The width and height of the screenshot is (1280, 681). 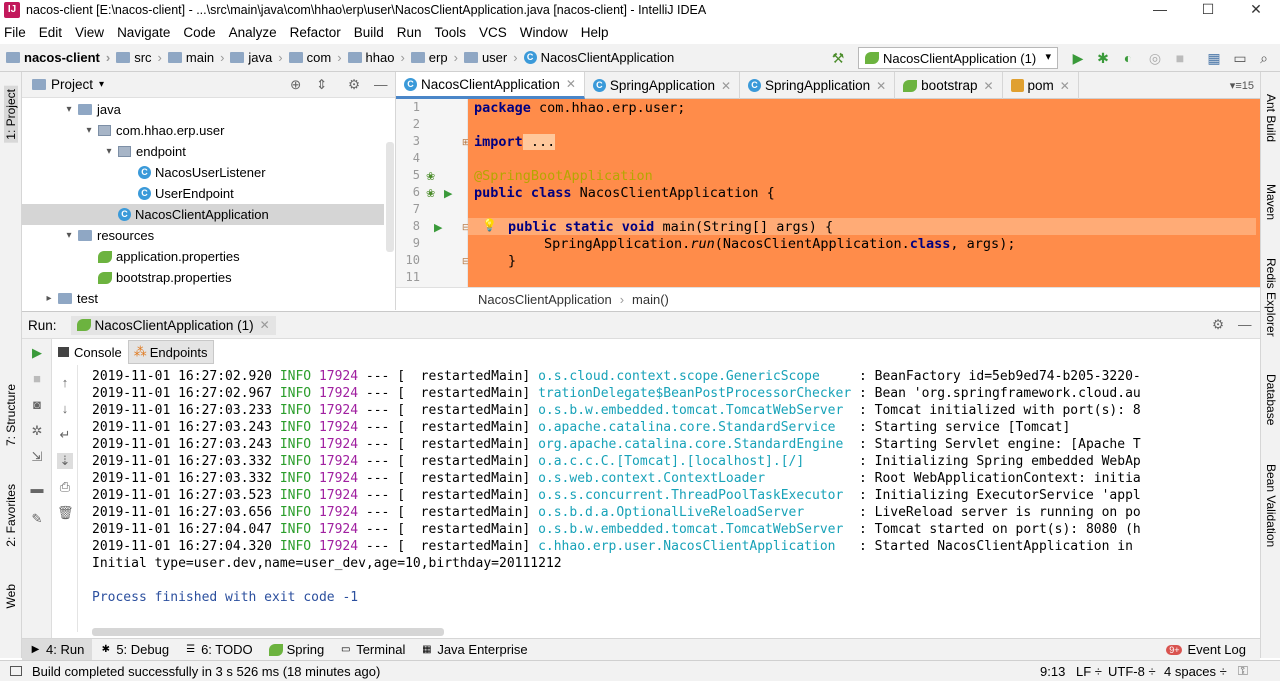 What do you see at coordinates (268, 632) in the screenshot?
I see `console-horizontal-scrollbar` at bounding box center [268, 632].